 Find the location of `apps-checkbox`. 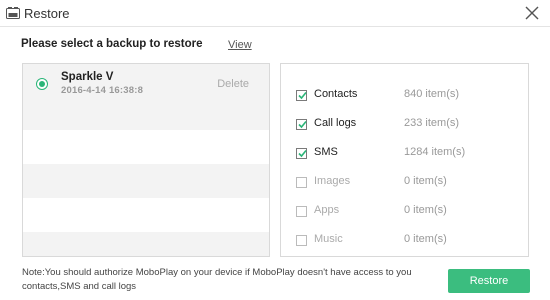

apps-checkbox is located at coordinates (301, 211).